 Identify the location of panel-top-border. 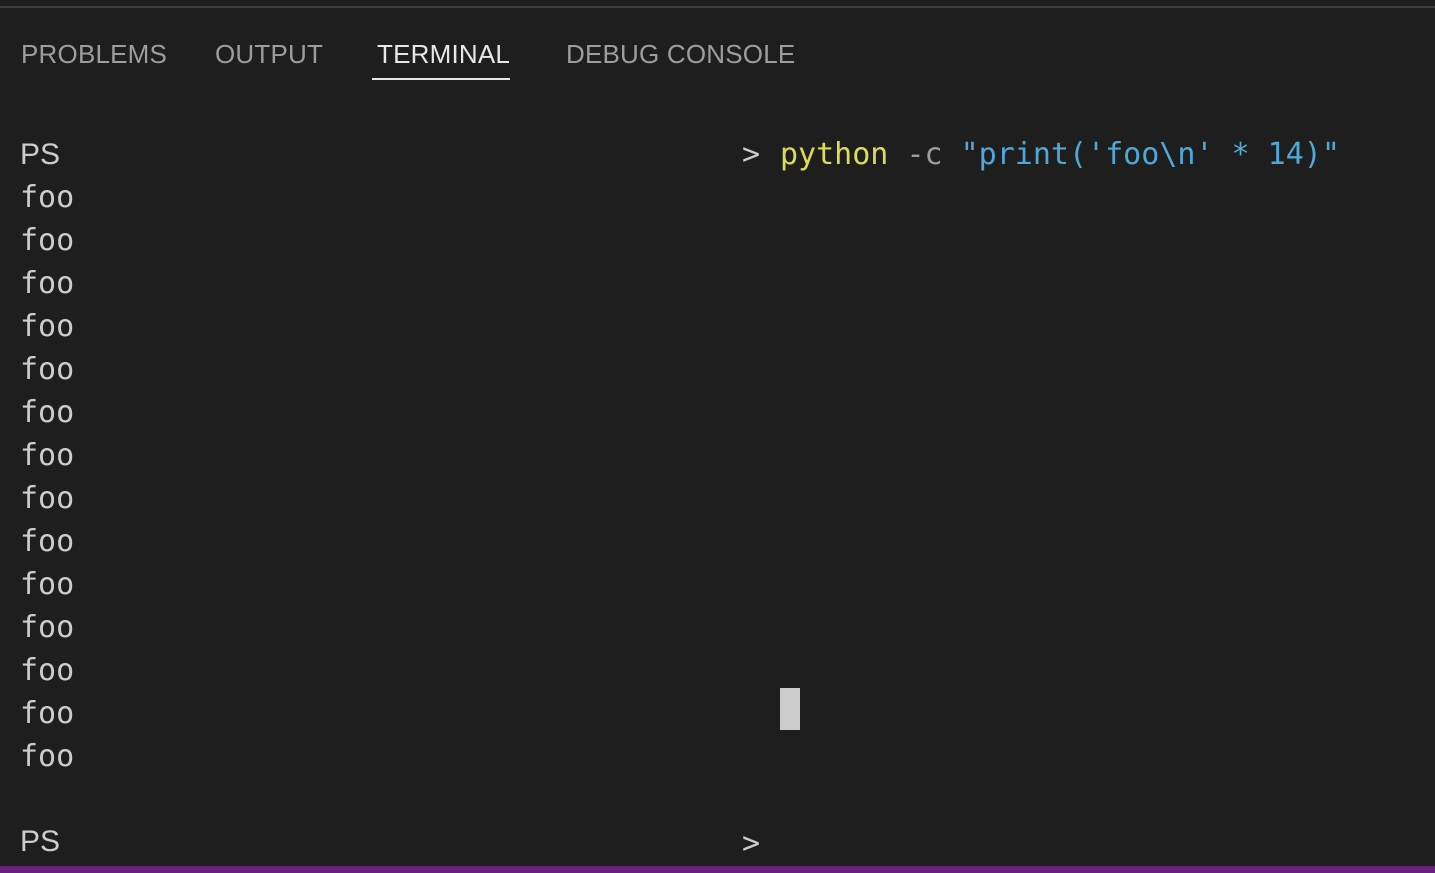
(717, 7).